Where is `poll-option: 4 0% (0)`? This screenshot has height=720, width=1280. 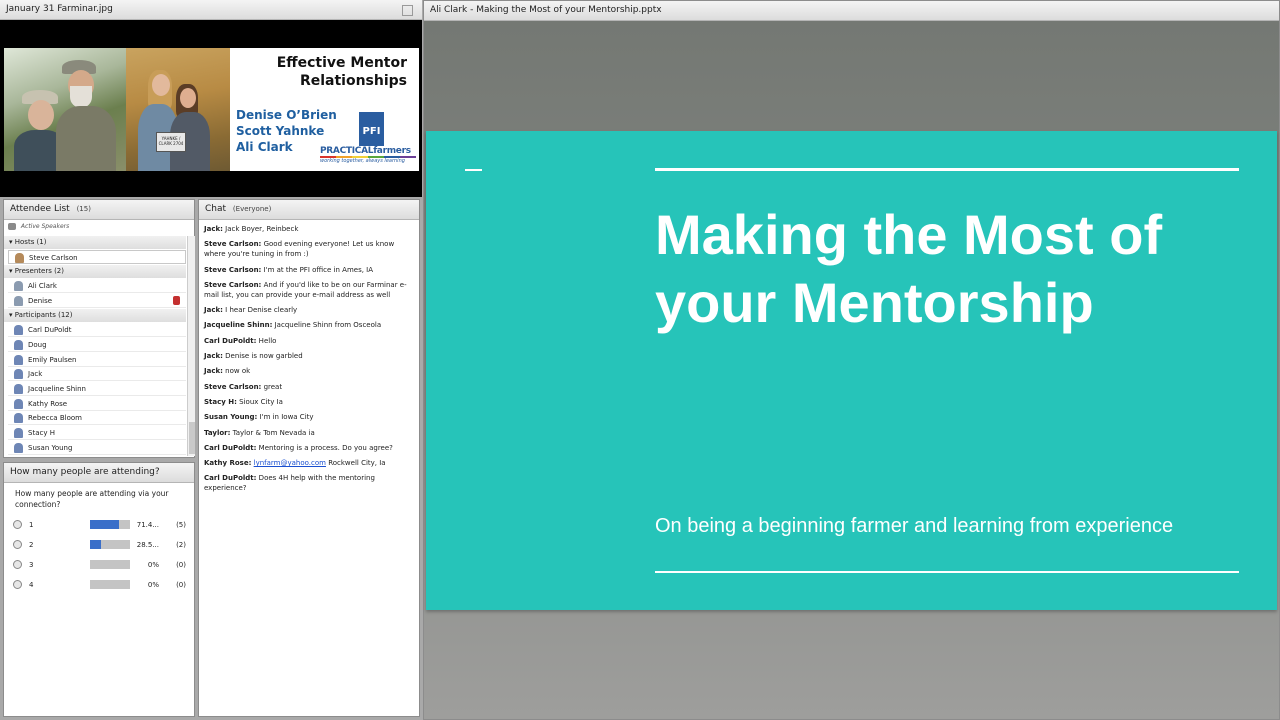 poll-option: 4 0% (0) is located at coordinates (99, 585).